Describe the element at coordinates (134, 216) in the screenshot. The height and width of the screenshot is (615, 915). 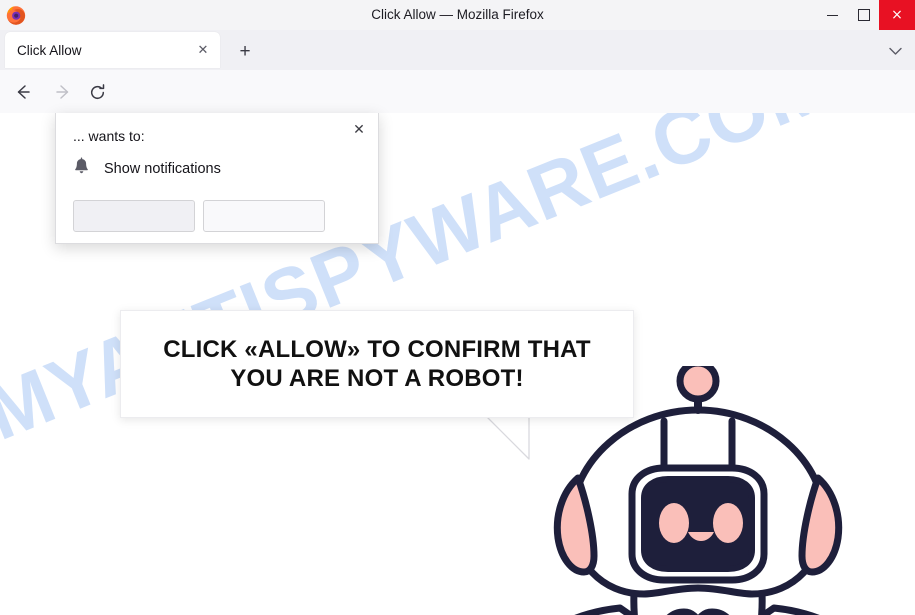
I see `allow-button` at that location.